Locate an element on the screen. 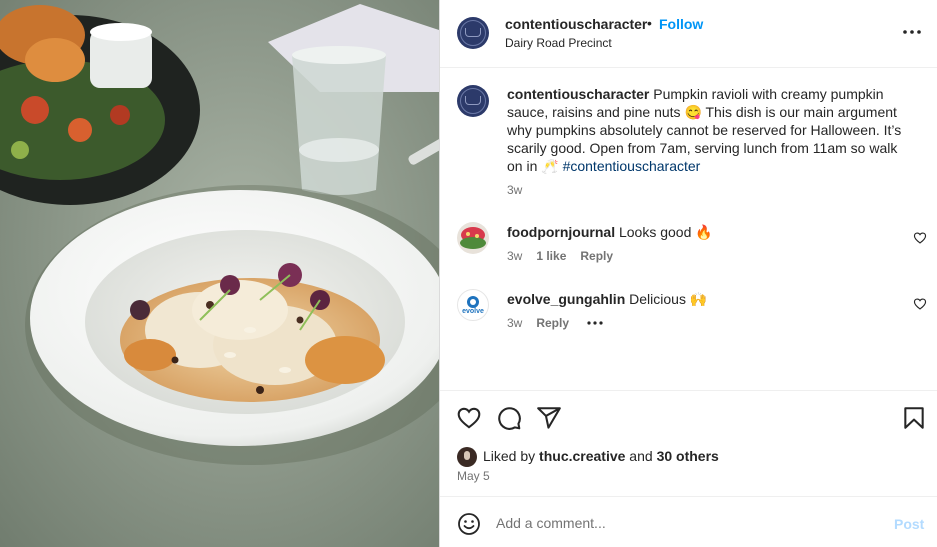  comment-username: foodpornjournal is located at coordinates (561, 232).